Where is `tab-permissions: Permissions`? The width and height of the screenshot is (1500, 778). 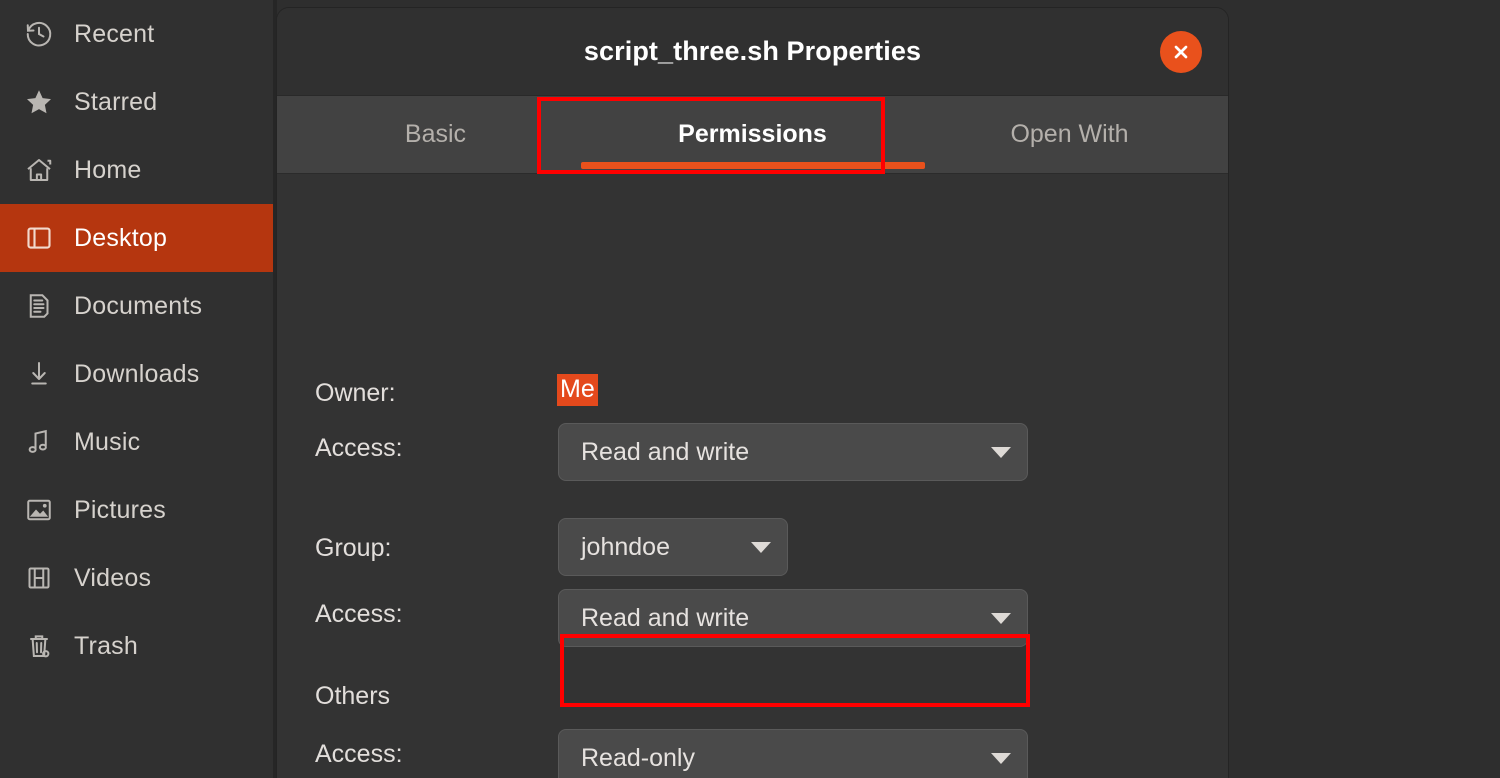 tab-permissions: Permissions is located at coordinates (752, 134).